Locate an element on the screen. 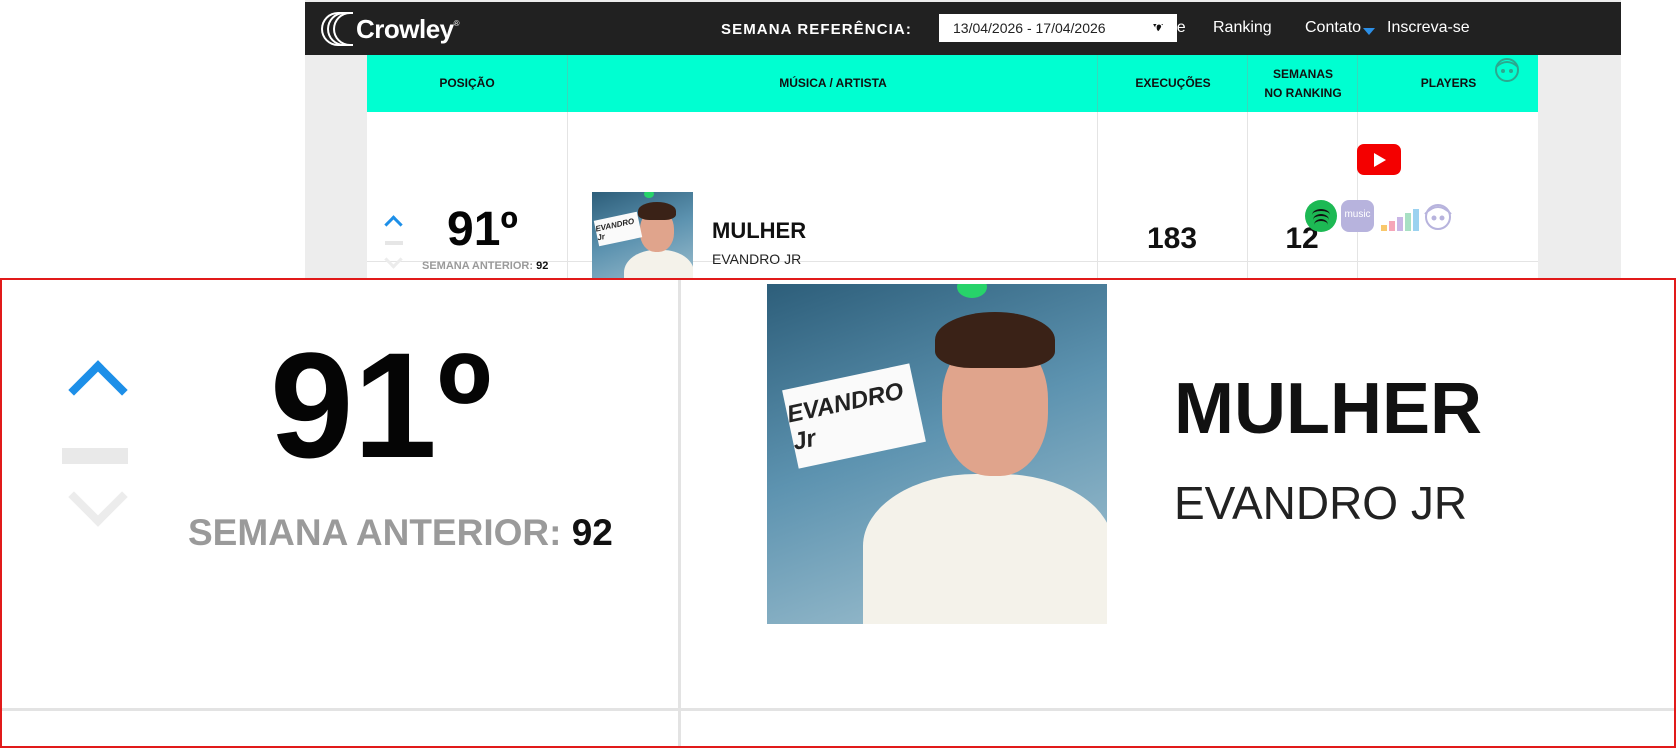  previous-week-value: 92 is located at coordinates (592, 532).